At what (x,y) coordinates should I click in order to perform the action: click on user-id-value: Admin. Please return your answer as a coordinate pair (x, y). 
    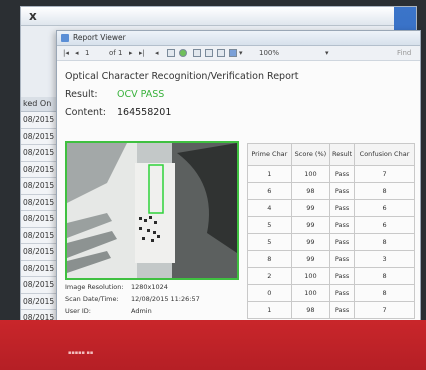
    Looking at the image, I should click on (141, 311).